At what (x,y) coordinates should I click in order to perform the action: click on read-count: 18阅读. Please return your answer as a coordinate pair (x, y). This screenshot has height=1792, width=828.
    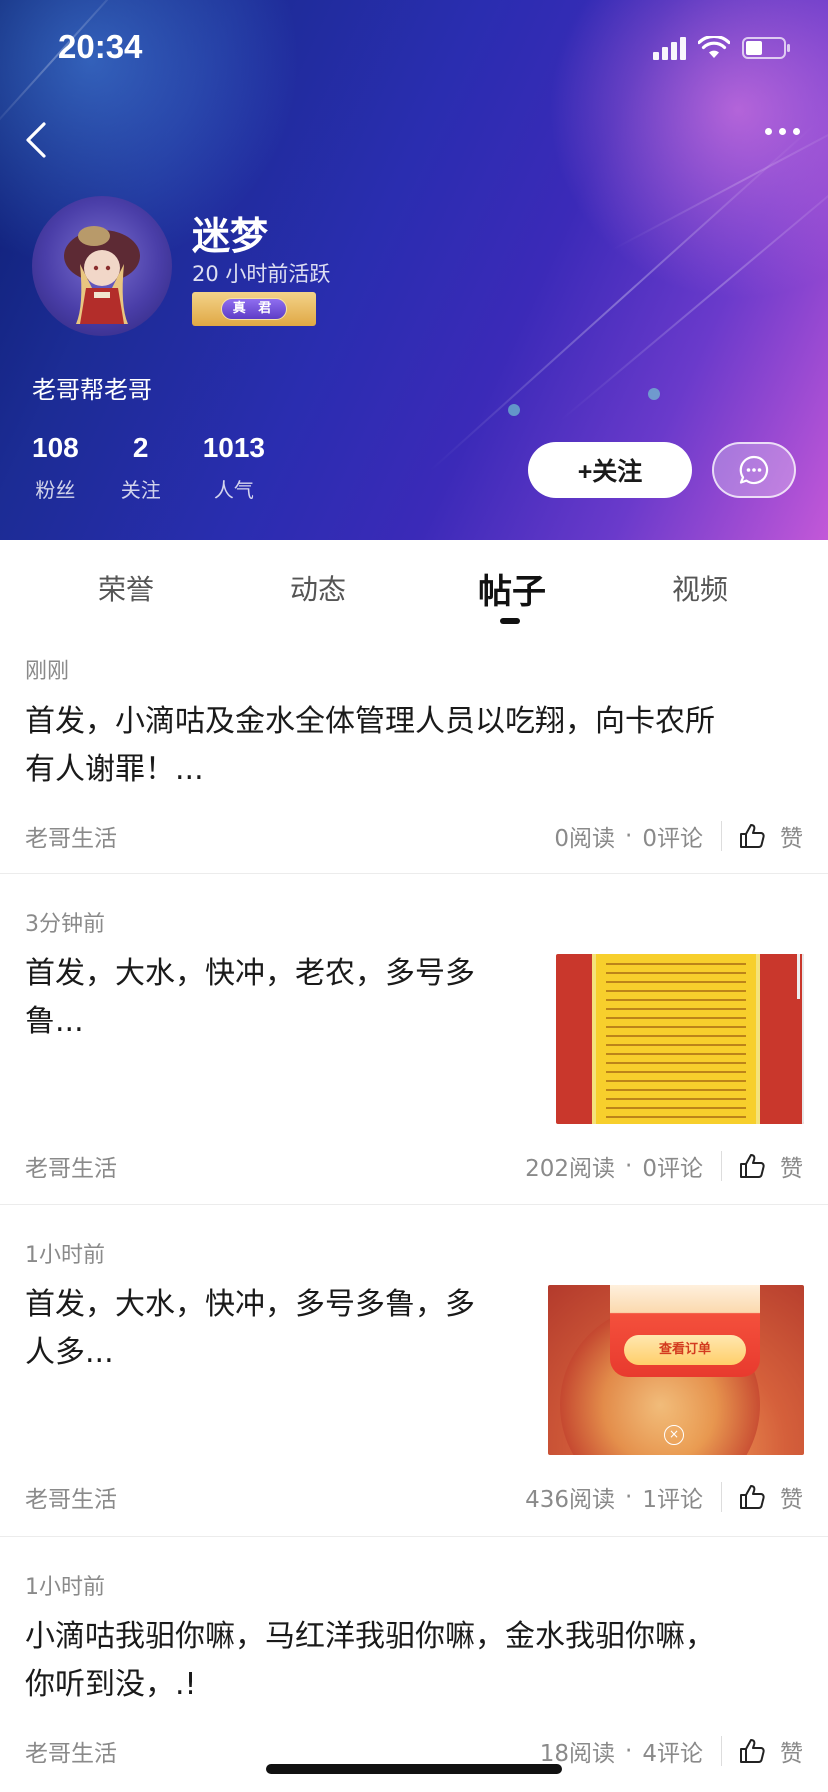
    Looking at the image, I should click on (577, 1754).